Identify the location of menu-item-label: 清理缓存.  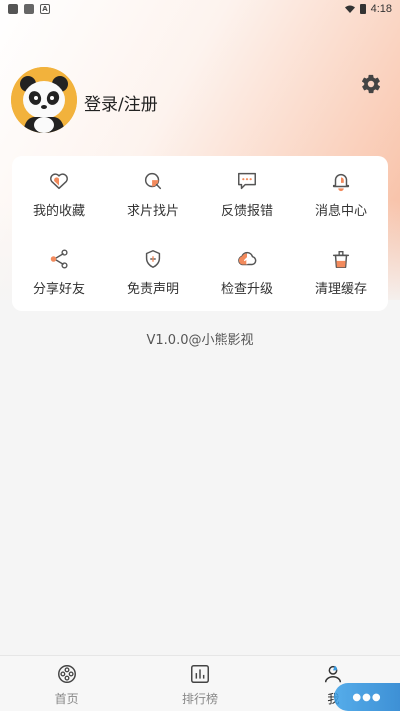
(340, 289).